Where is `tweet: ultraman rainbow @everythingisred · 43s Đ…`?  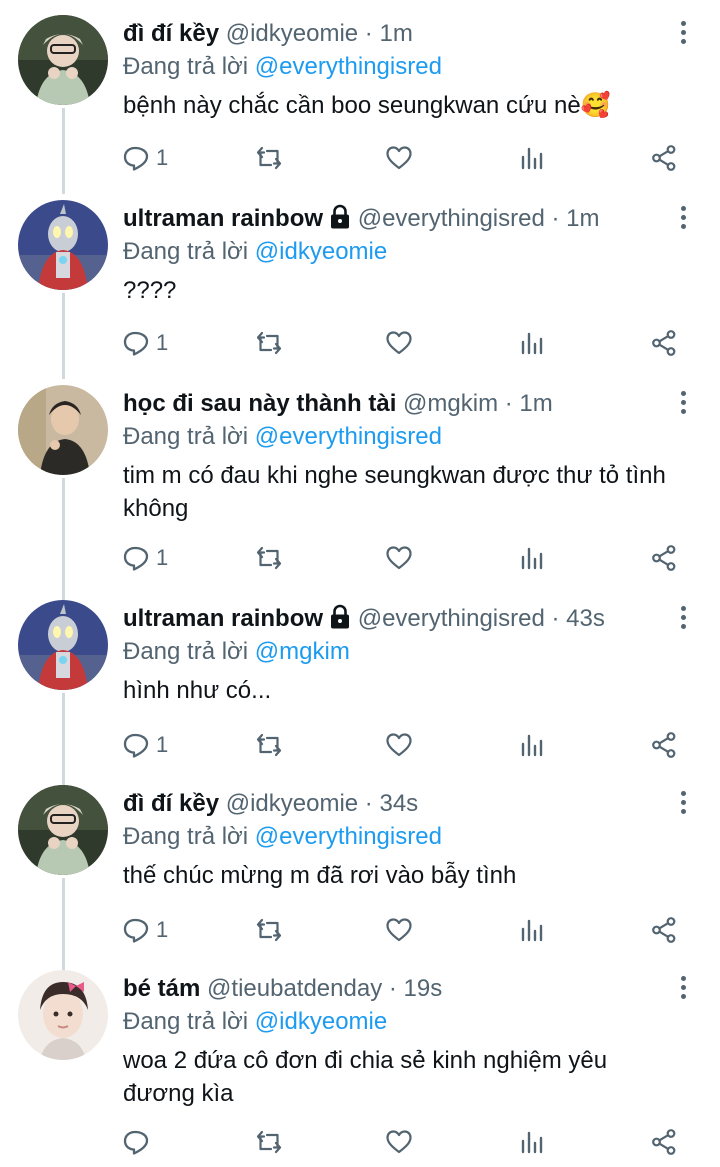
tweet: ultraman rainbow @everythingisred · 43s Đ… is located at coordinates (360, 682).